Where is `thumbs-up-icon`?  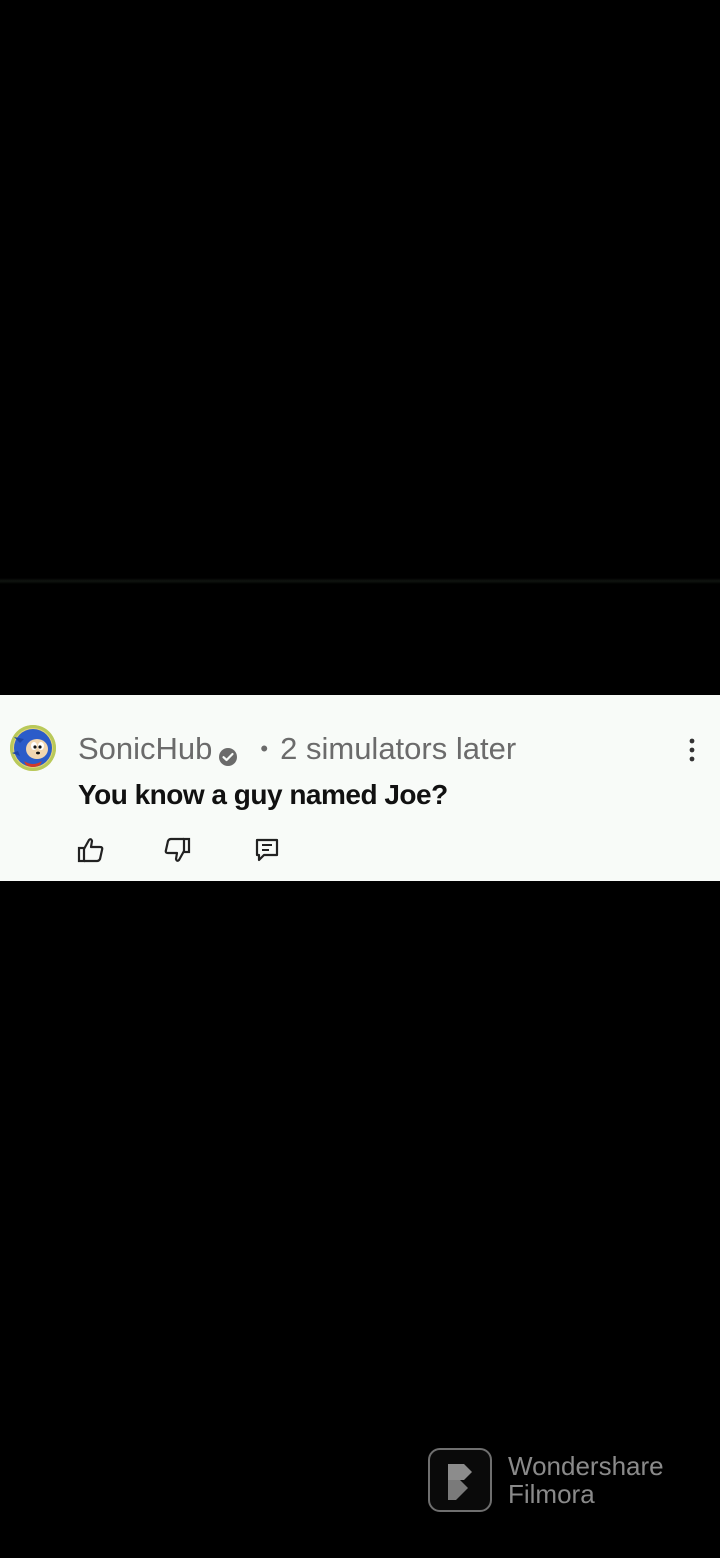 thumbs-up-icon is located at coordinates (91, 850).